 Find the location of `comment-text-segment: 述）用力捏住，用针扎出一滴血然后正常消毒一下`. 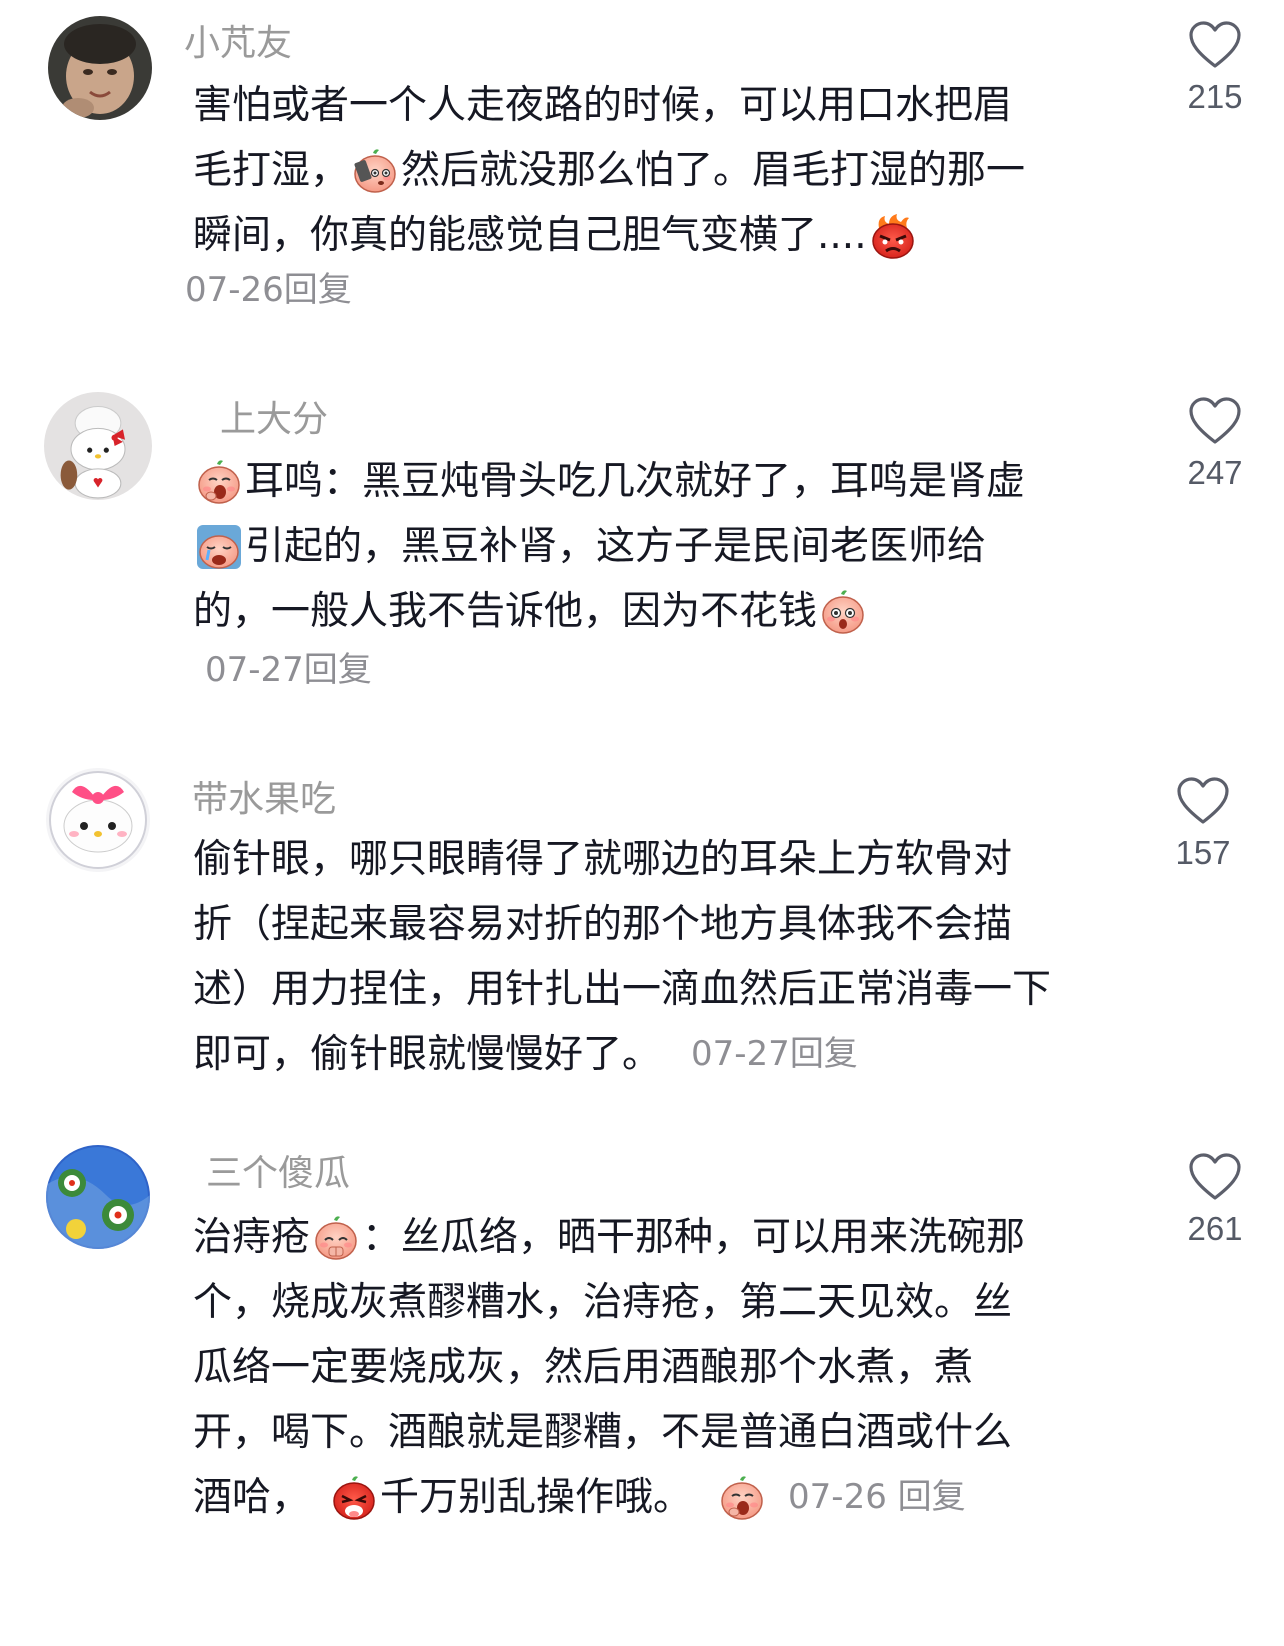

comment-text-segment: 述）用力捏住，用针扎出一滴血然后正常消毒一下 is located at coordinates (622, 989).